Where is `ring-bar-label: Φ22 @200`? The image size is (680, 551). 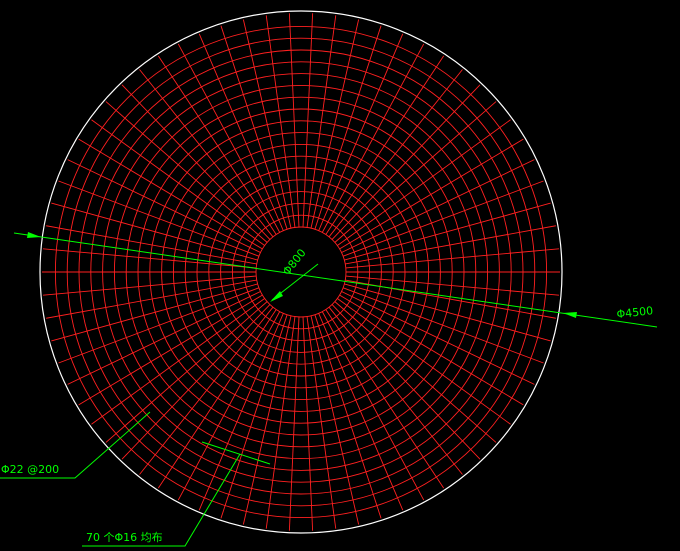 ring-bar-label: Φ22 @200 is located at coordinates (30, 469).